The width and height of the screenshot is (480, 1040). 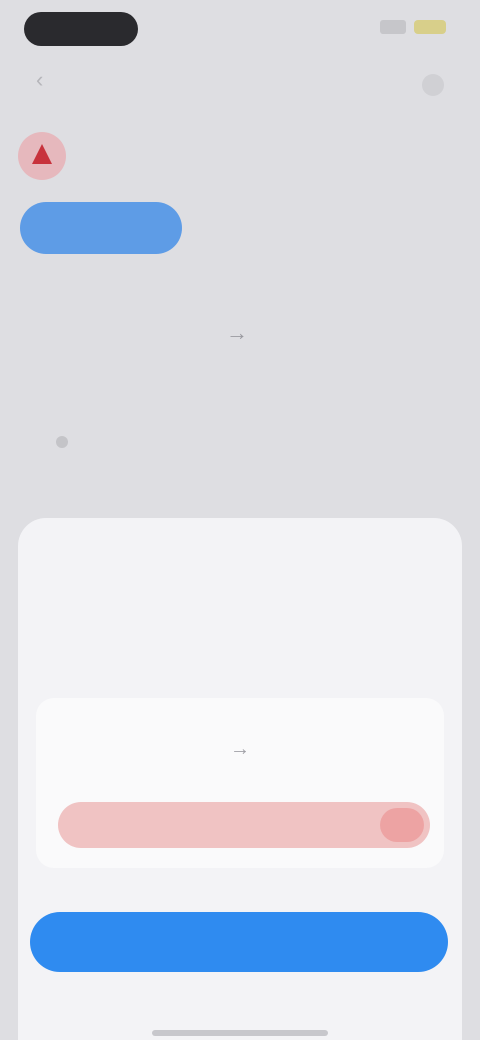 I want to click on signal-icon, so click(x=393, y=27).